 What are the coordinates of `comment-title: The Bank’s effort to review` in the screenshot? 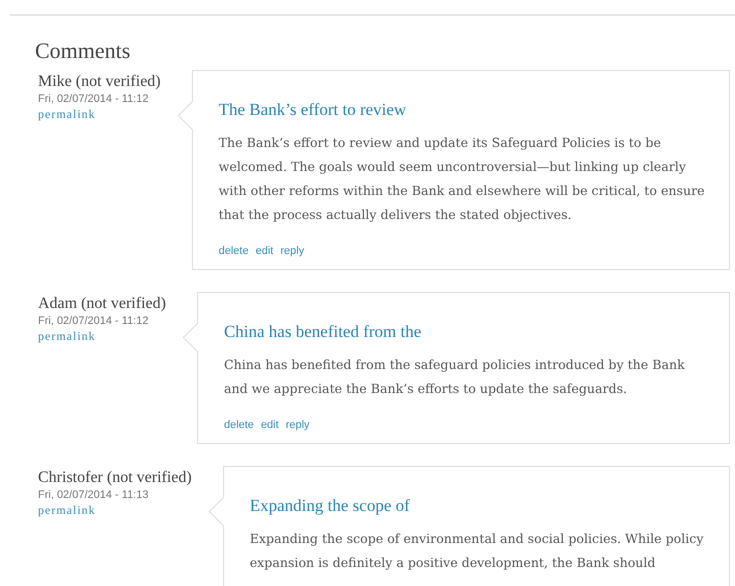 It's located at (462, 110).